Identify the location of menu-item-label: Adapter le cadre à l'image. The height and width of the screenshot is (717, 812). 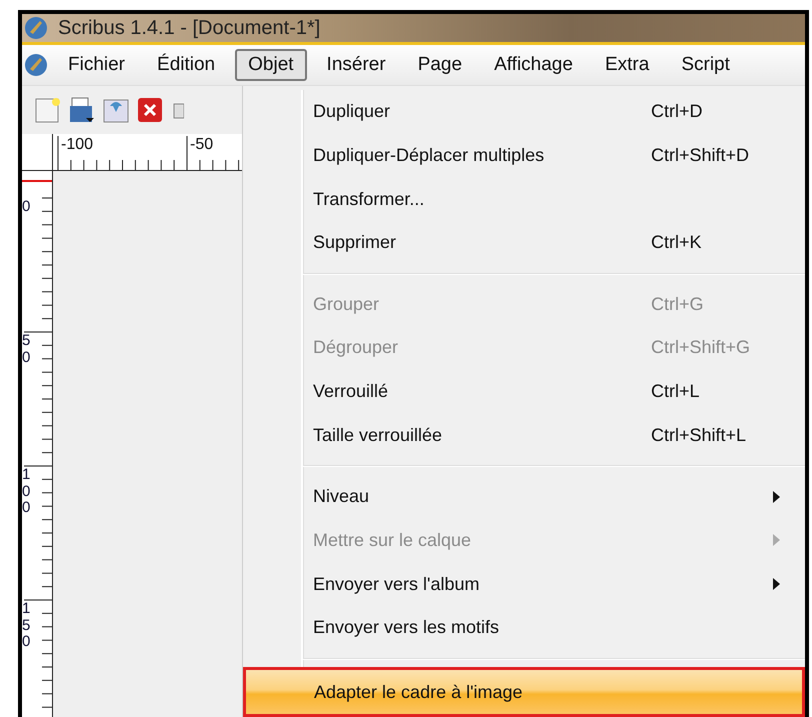
(419, 692).